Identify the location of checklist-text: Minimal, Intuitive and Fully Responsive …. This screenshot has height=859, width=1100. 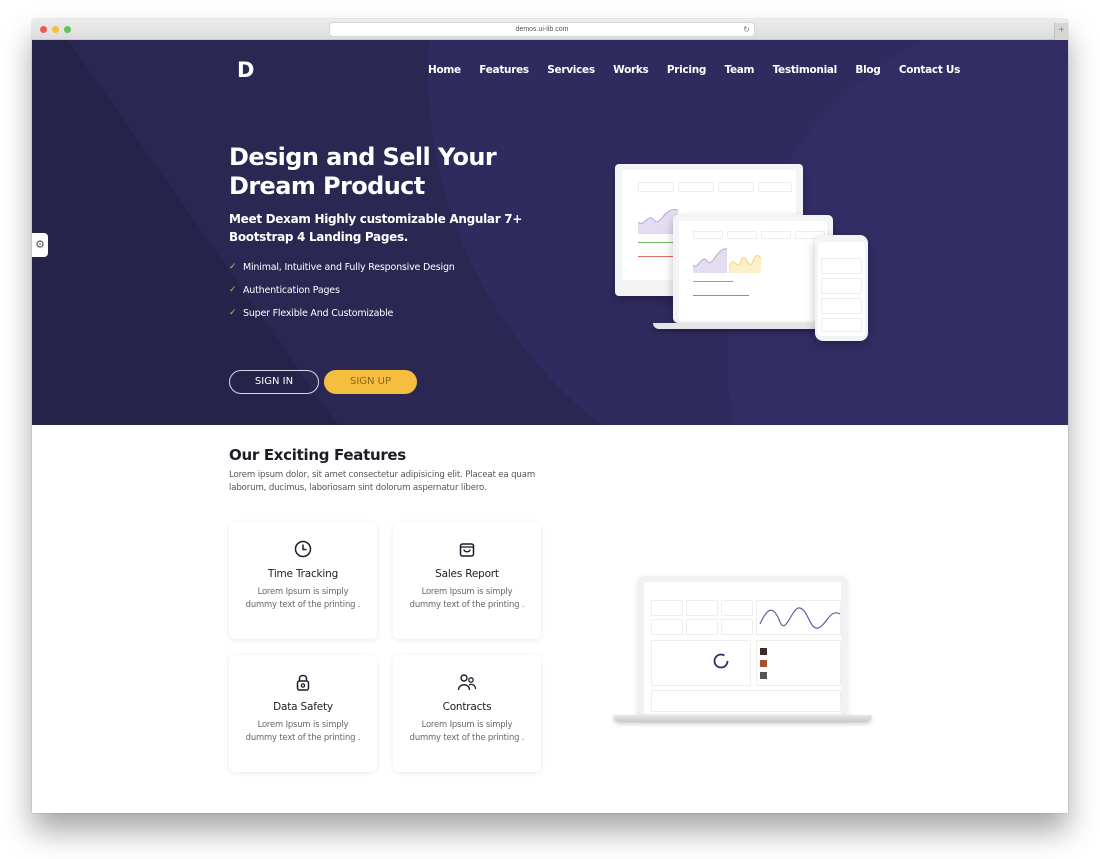
(349, 267).